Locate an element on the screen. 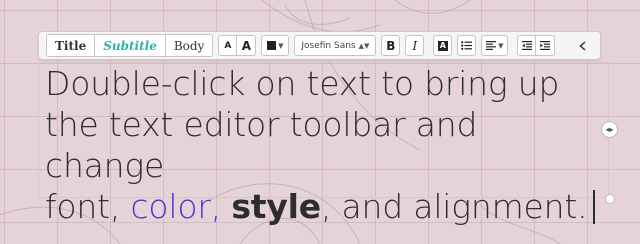 The image size is (640, 244). resize-handle-horizontal: ◂▸ is located at coordinates (609, 129).